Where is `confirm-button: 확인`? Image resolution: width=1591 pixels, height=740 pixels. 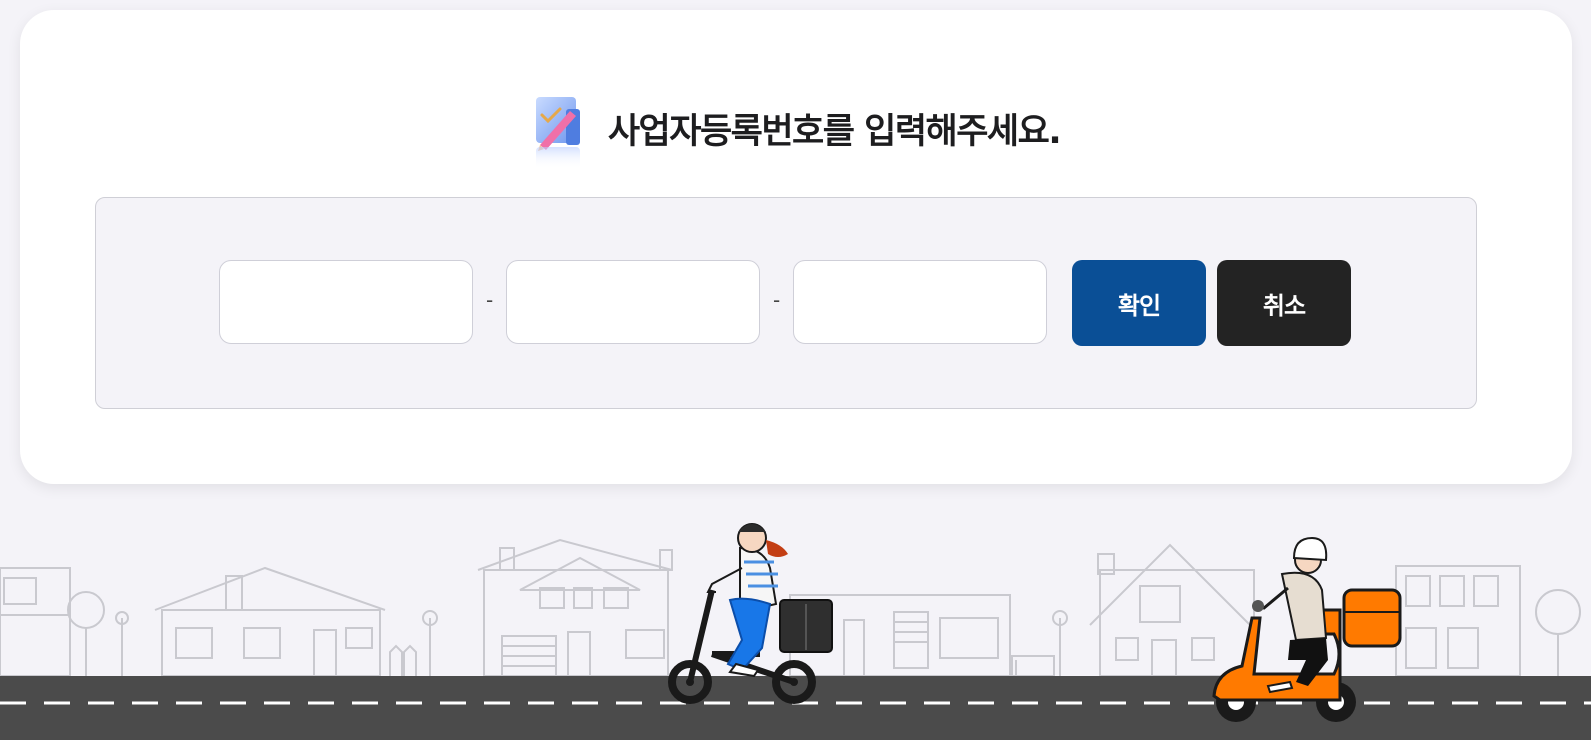
confirm-button: 확인 is located at coordinates (1139, 303).